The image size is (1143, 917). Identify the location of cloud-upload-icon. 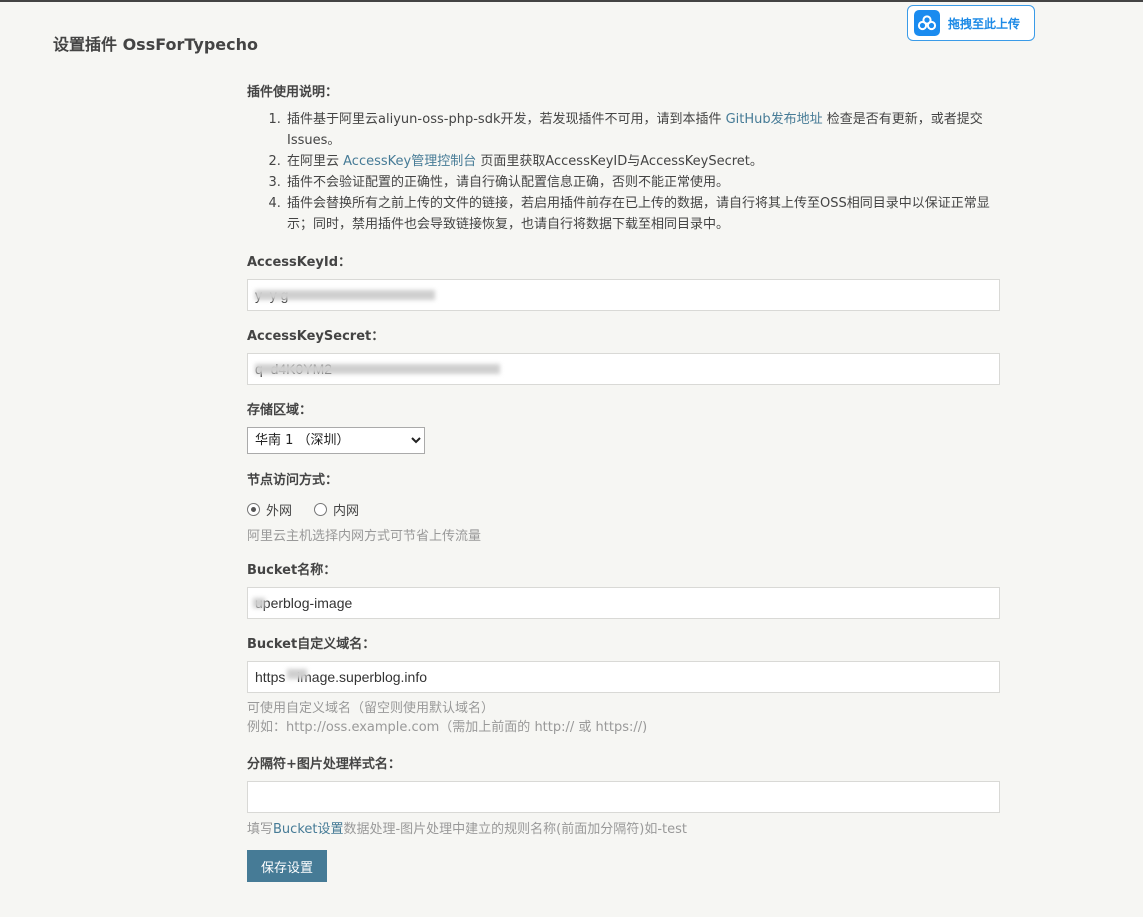
(927, 23).